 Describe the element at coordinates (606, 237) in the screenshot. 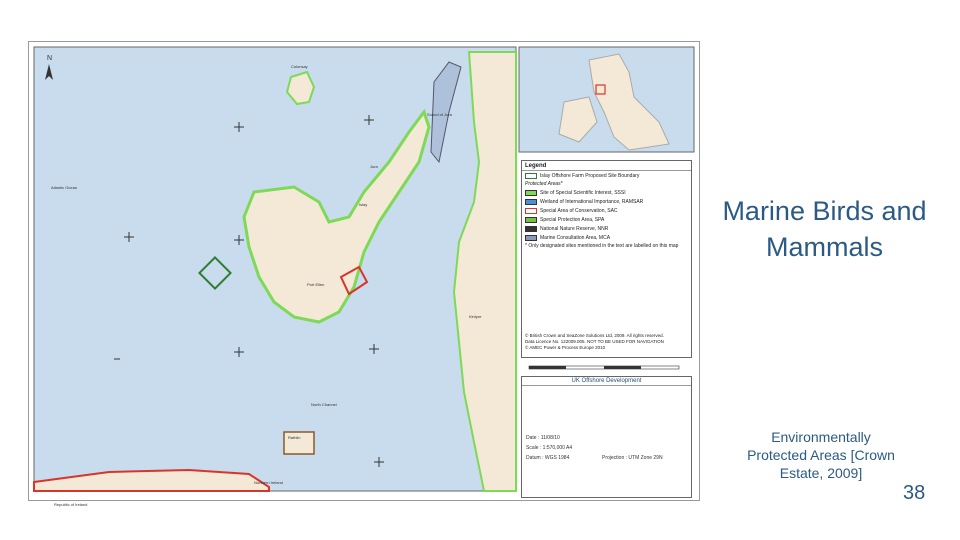

I see `legend-item: Marine Consultation Area, MCA` at that location.